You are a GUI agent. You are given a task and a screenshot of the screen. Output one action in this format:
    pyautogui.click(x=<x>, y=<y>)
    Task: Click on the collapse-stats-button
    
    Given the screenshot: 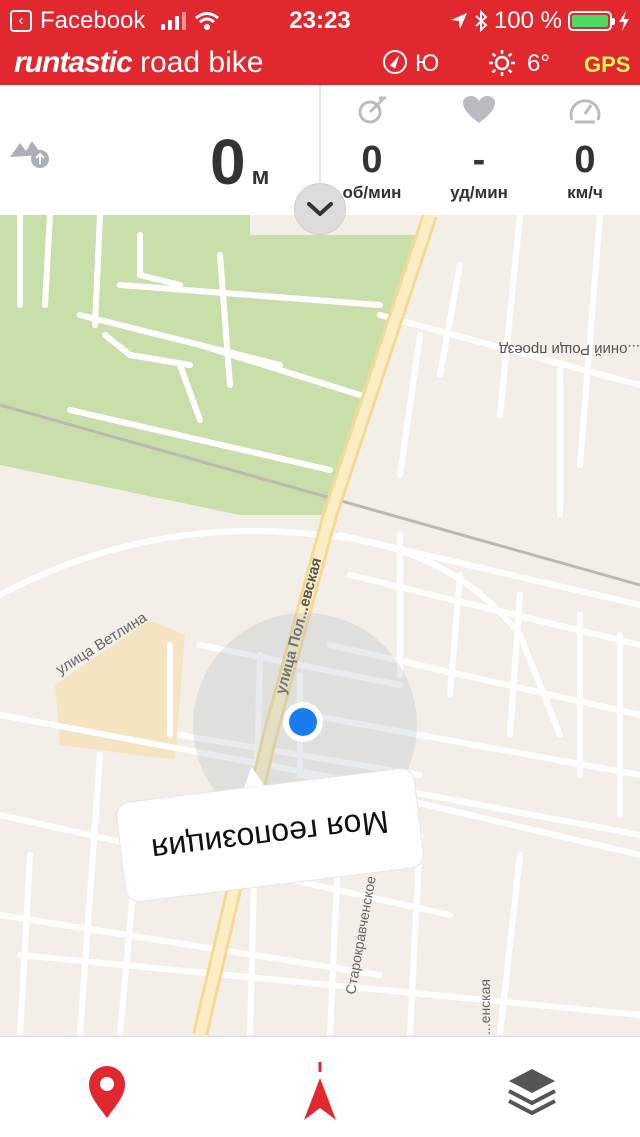 What is the action you would take?
    pyautogui.click(x=320, y=209)
    